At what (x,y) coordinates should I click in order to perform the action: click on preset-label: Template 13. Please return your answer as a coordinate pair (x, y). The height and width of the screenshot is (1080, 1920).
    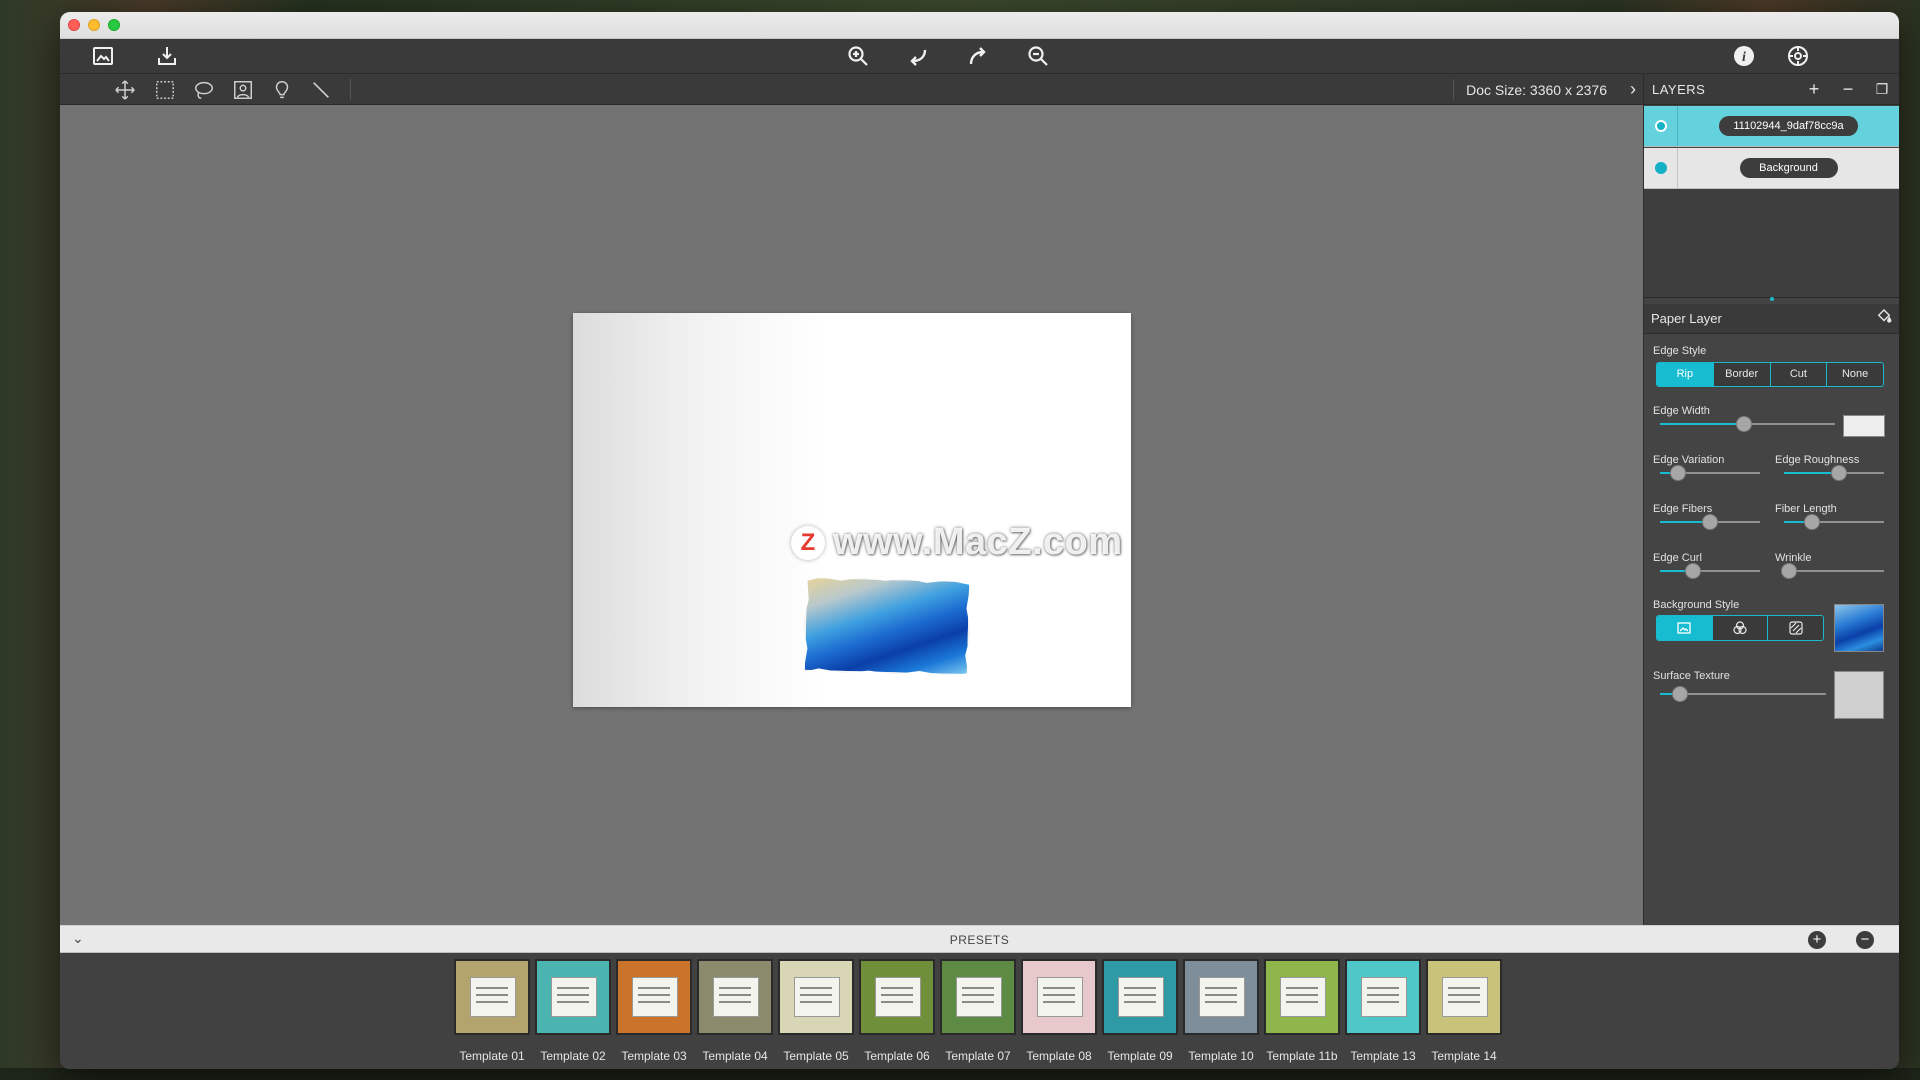
    Looking at the image, I should click on (1383, 1056).